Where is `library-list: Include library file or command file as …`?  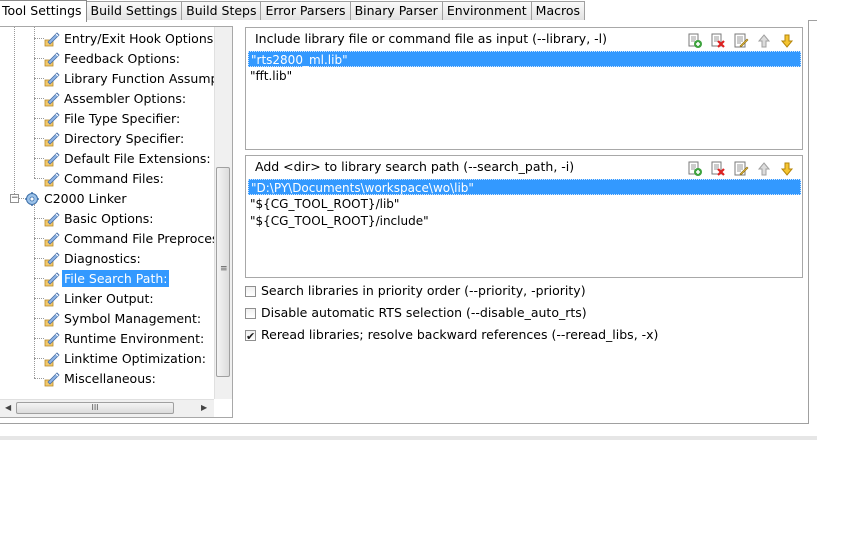
library-list: Include library file or command file as … is located at coordinates (524, 88).